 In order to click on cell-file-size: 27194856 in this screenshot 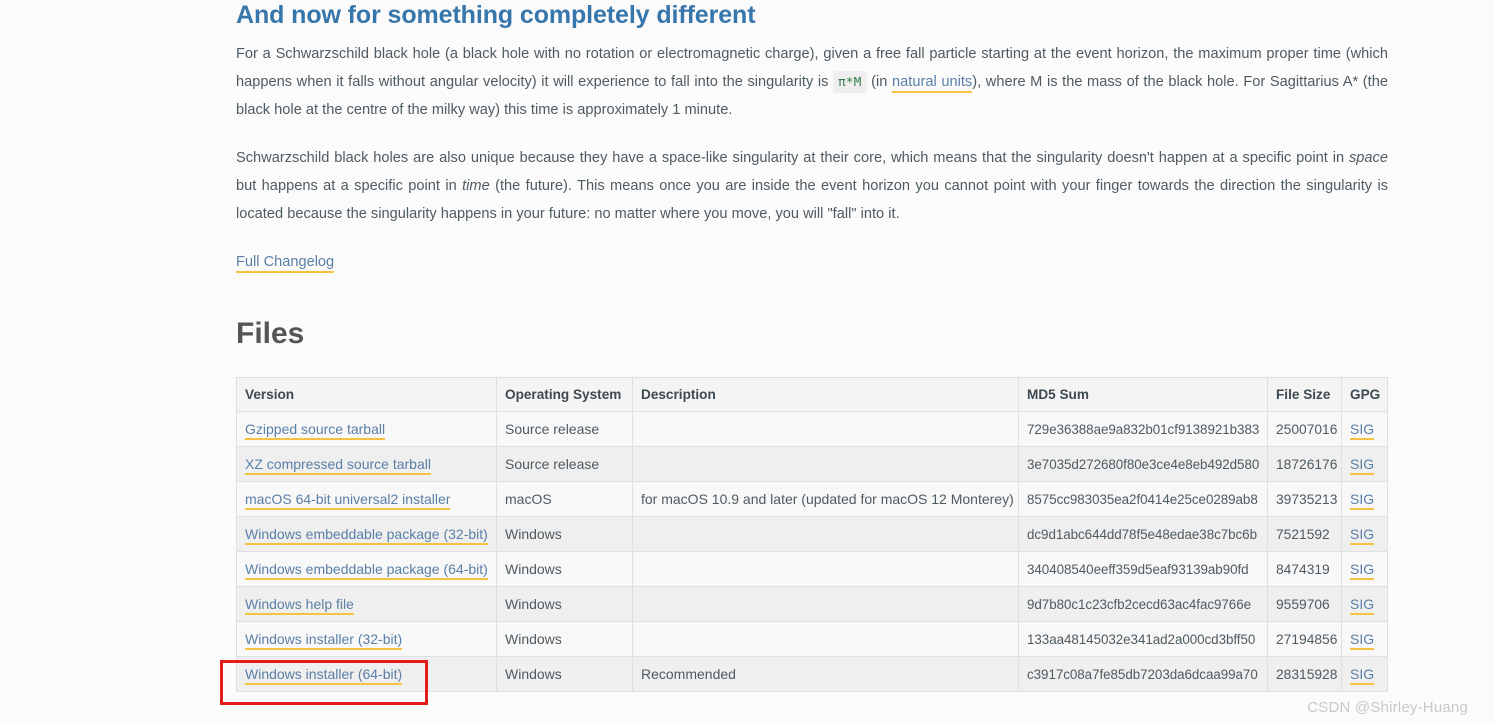, I will do `click(1304, 639)`.